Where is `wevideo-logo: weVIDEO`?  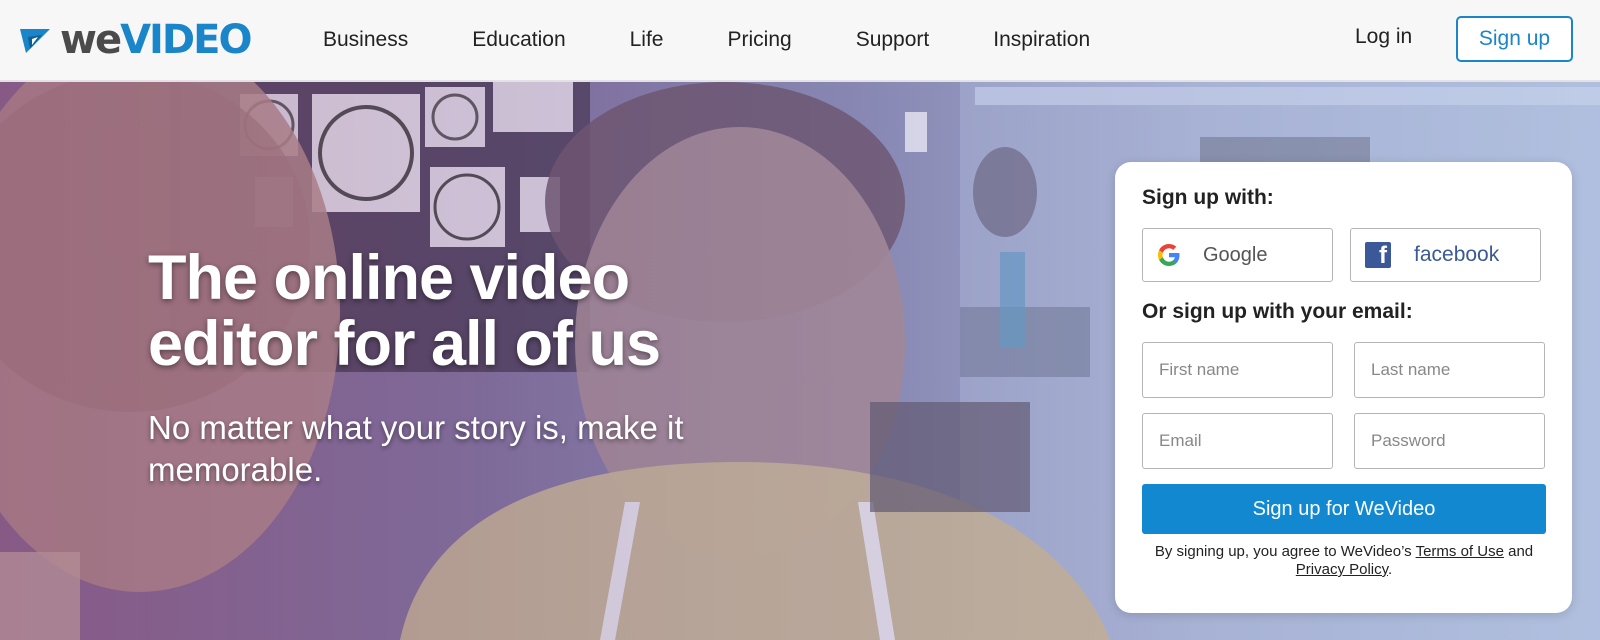
wevideo-logo: weVIDEO is located at coordinates (135, 40).